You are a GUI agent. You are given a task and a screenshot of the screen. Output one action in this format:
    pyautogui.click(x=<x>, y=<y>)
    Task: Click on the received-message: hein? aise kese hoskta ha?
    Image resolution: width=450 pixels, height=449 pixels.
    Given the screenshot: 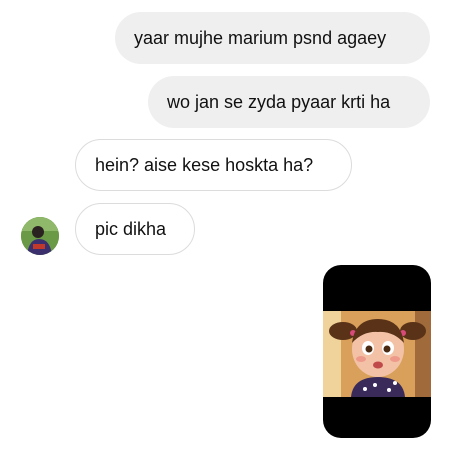 What is the action you would take?
    pyautogui.click(x=213, y=165)
    